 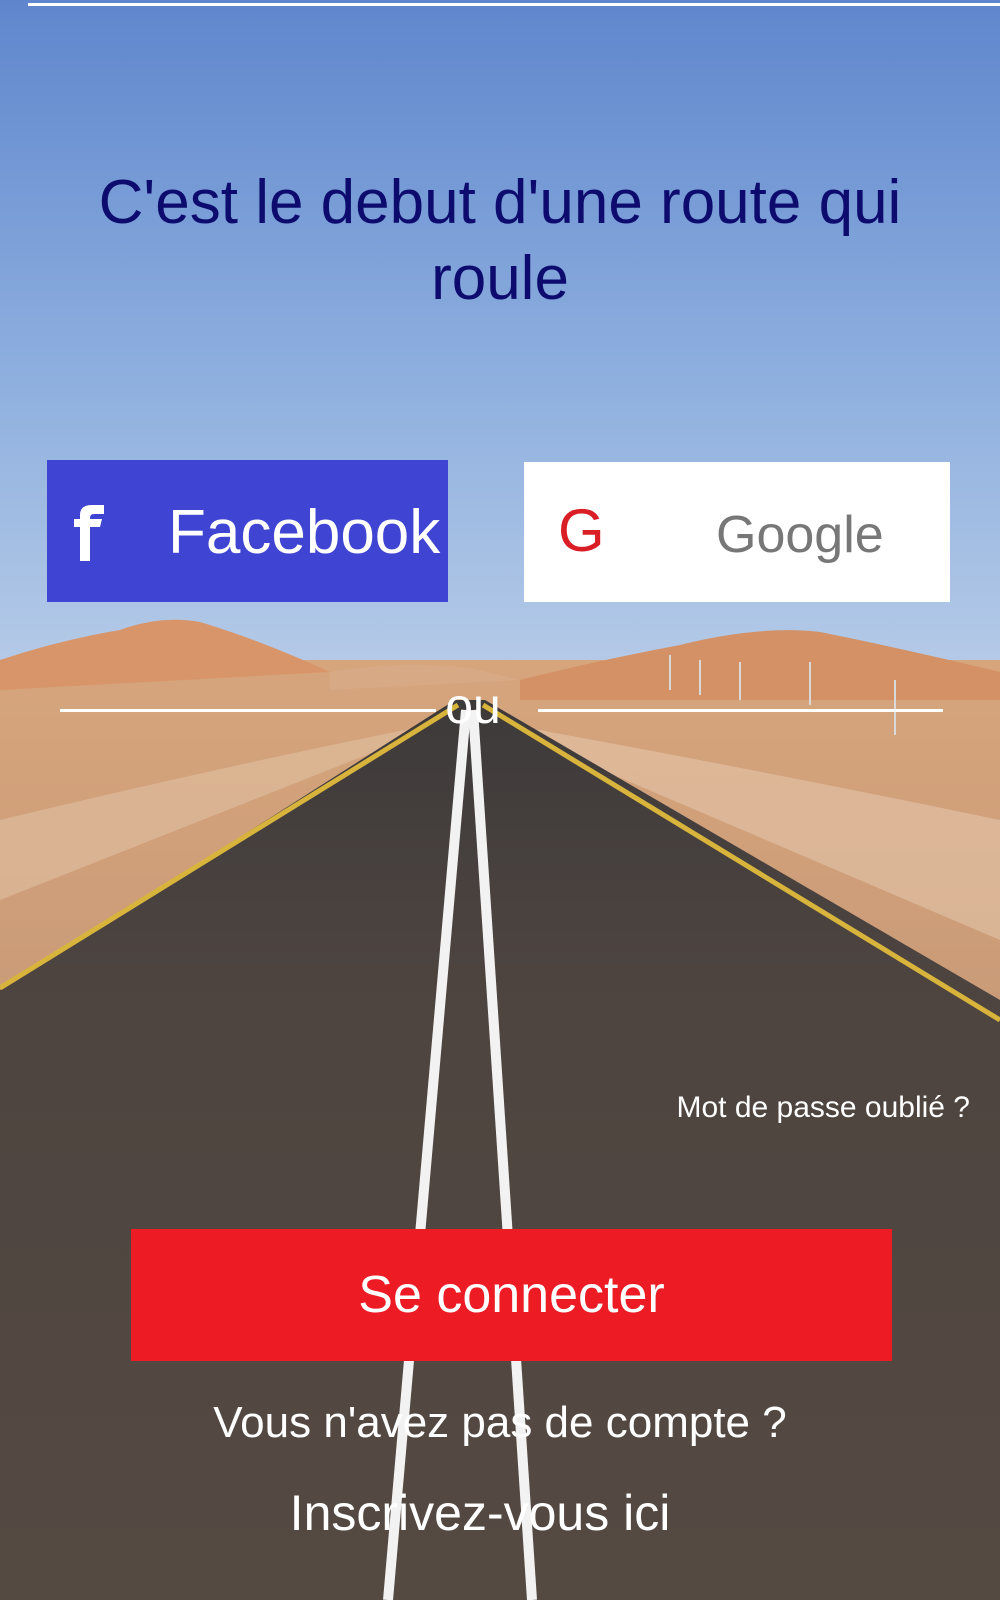 What do you see at coordinates (581, 530) in the screenshot?
I see `google-g-icon: G` at bounding box center [581, 530].